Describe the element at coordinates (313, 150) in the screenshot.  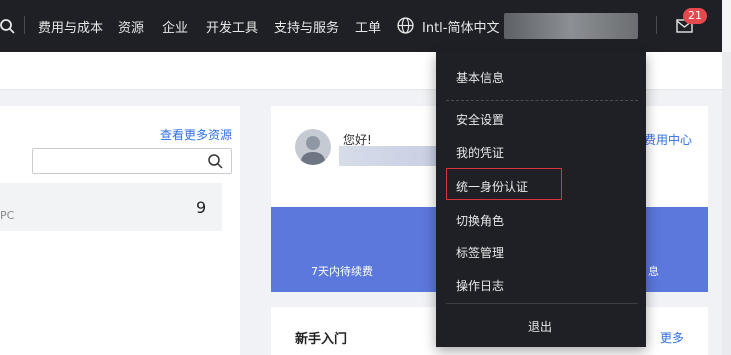
I see `user-avatar-icon` at that location.